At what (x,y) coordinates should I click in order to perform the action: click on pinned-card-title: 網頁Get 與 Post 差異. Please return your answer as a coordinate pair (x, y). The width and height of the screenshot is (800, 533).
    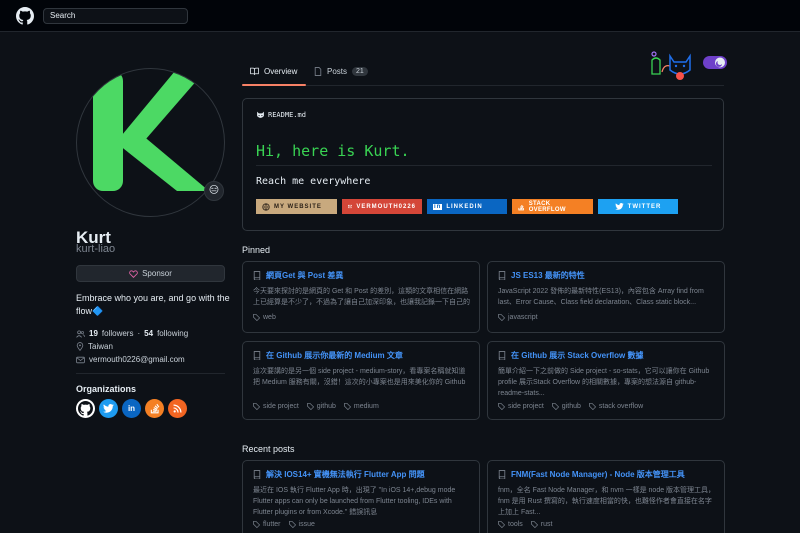
    Looking at the image, I should click on (298, 275).